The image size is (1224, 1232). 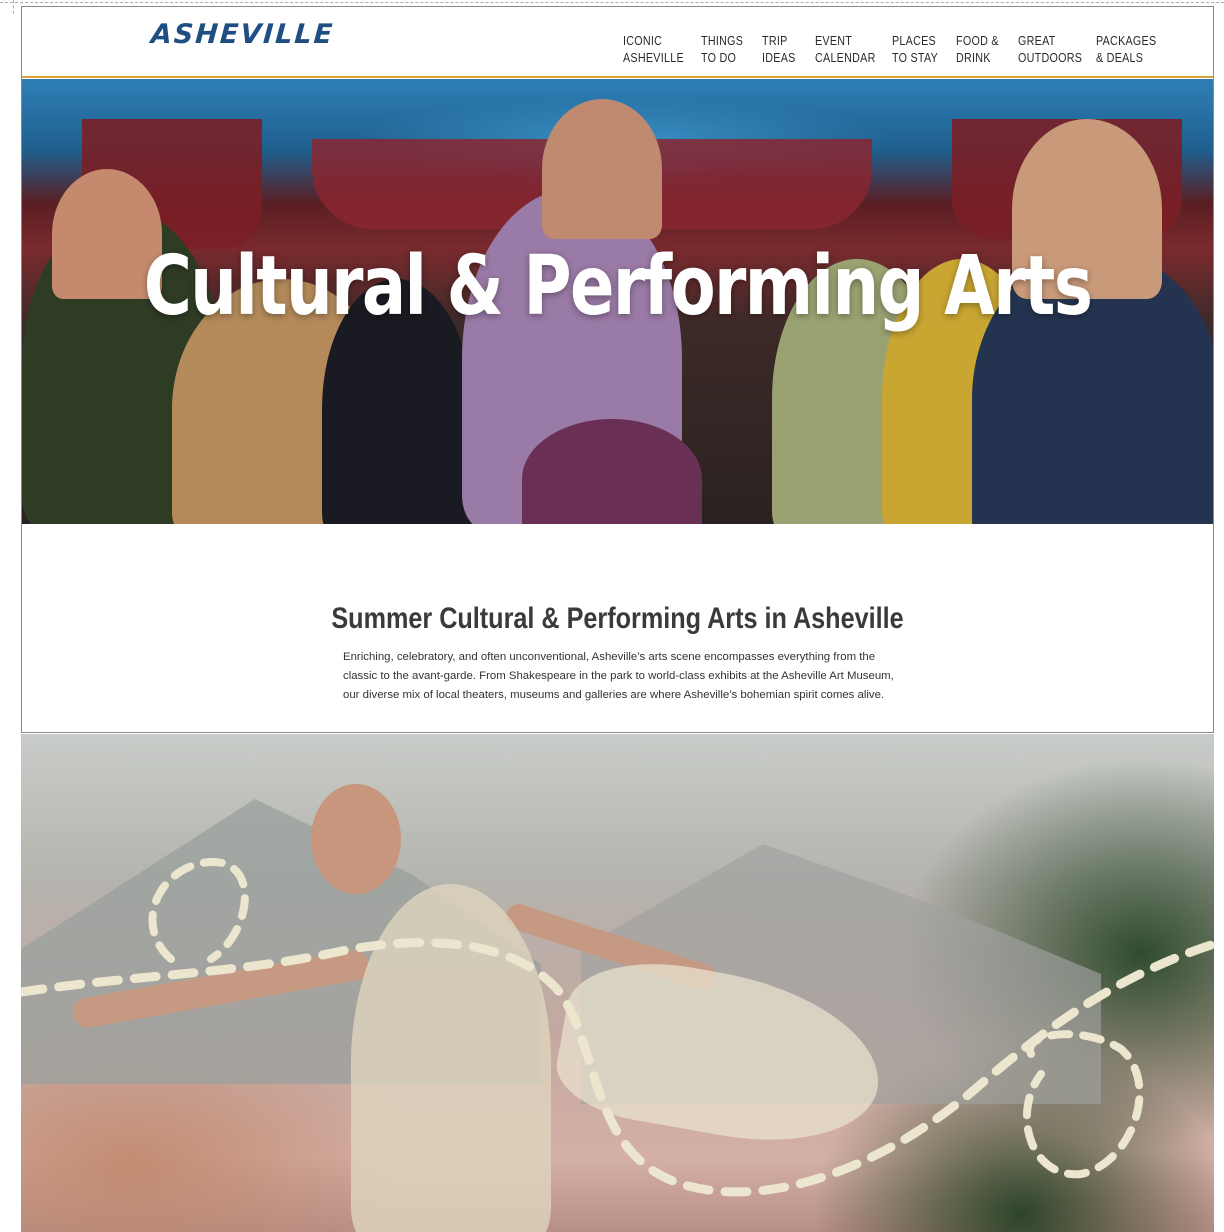 What do you see at coordinates (779, 58) in the screenshot?
I see `nav-label-line2: IDEAS` at bounding box center [779, 58].